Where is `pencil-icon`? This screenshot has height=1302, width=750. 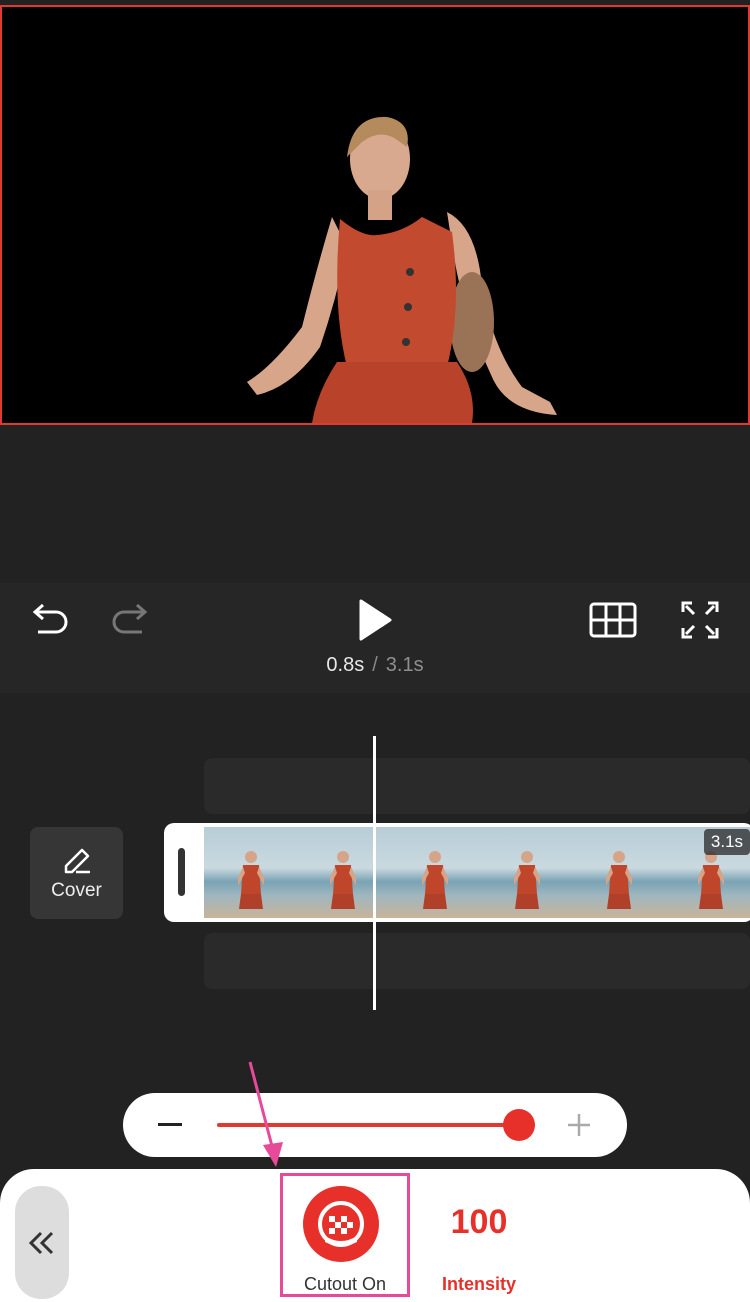
pencil-icon is located at coordinates (77, 861).